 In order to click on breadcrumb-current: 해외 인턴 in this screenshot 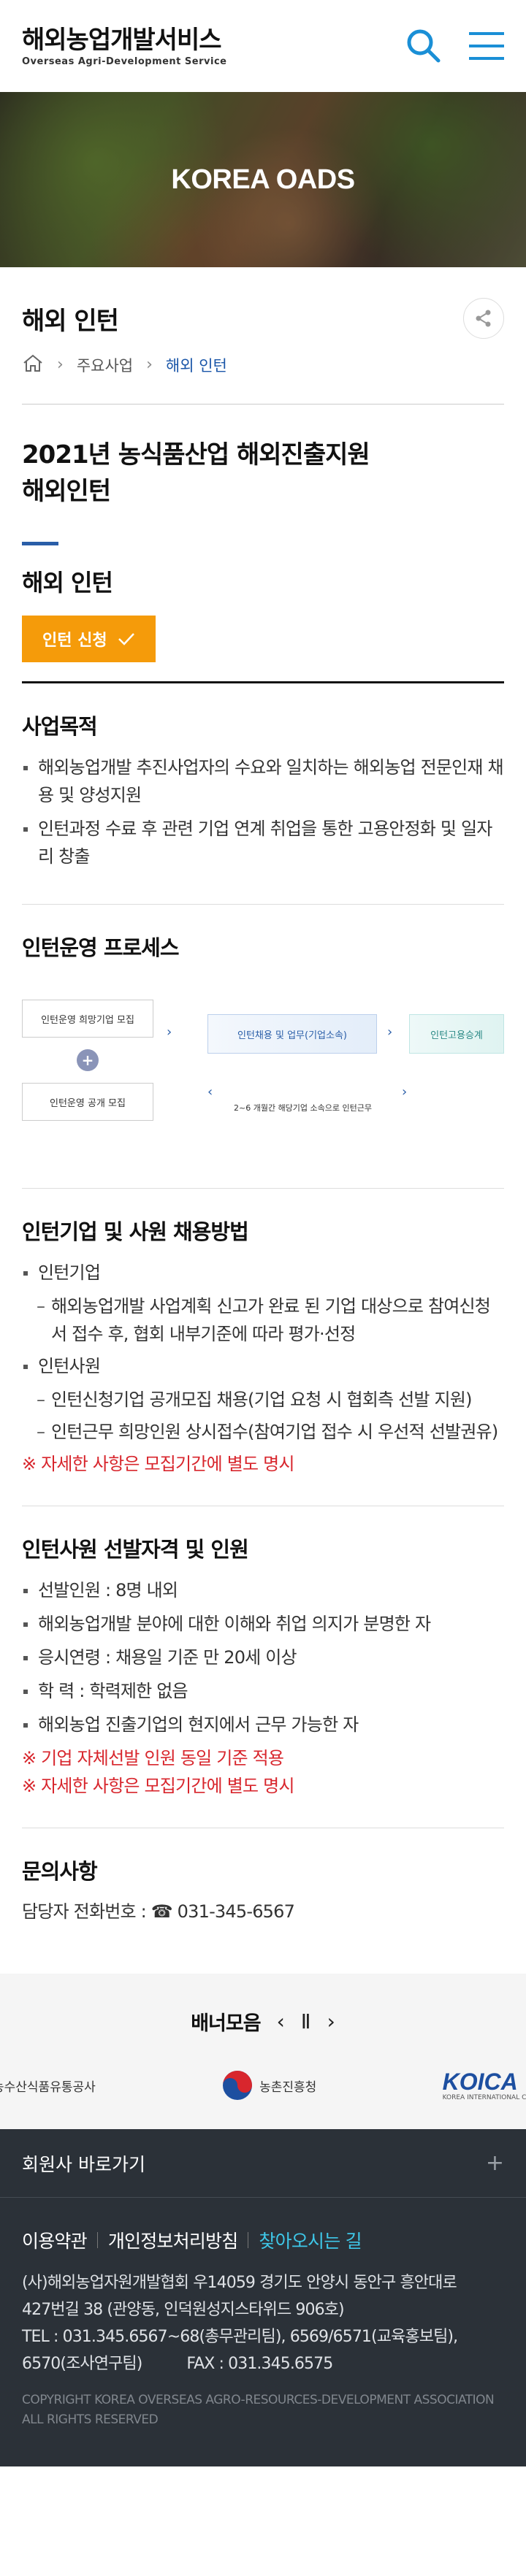, I will do `click(196, 365)`.